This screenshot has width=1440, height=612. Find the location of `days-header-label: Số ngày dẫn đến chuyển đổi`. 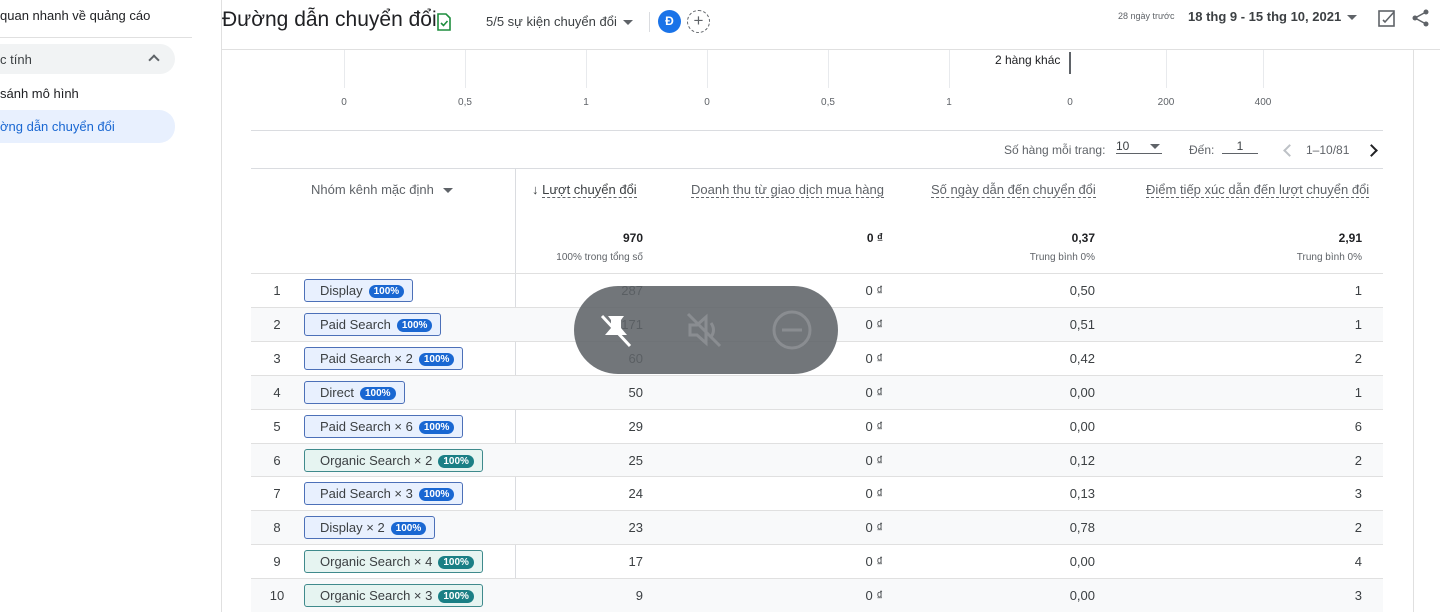

days-header-label: Số ngày dẫn đến chuyển đổi is located at coordinates (1013, 190).